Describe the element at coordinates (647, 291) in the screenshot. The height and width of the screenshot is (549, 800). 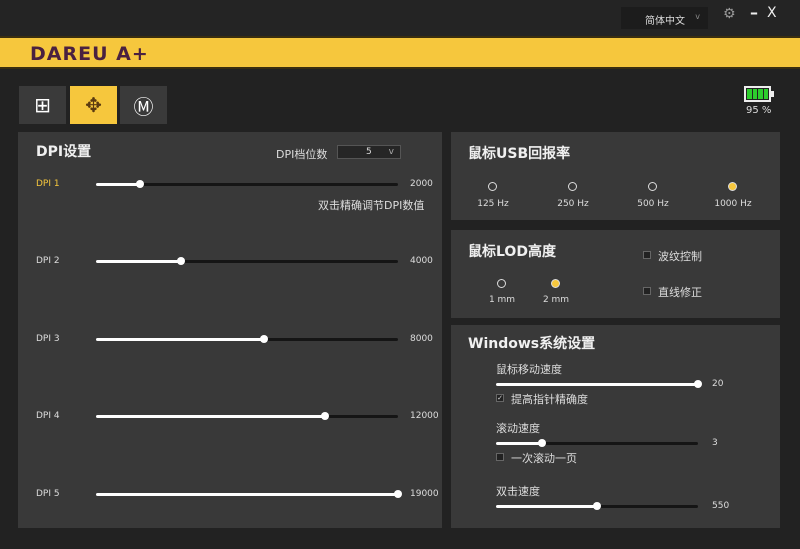
I see `angle-snap-checkbox` at that location.